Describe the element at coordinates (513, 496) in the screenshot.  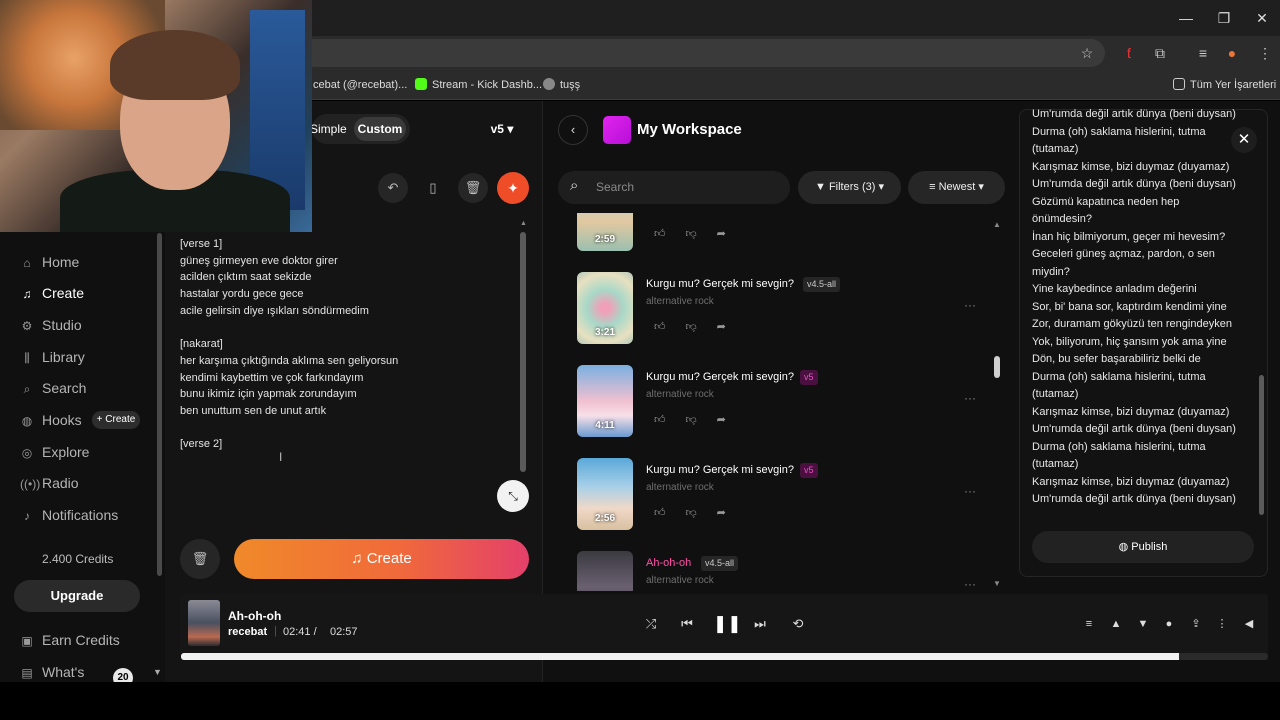
I see `collapse-icon: ⤡` at that location.